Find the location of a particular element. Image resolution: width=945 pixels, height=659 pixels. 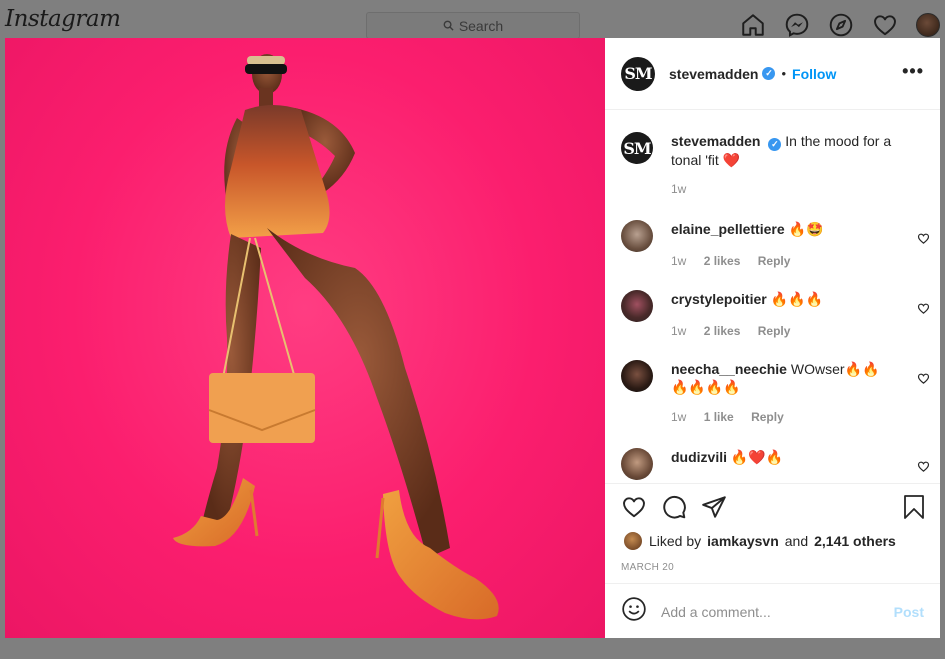

more-options-icon: ••• is located at coordinates (913, 71).